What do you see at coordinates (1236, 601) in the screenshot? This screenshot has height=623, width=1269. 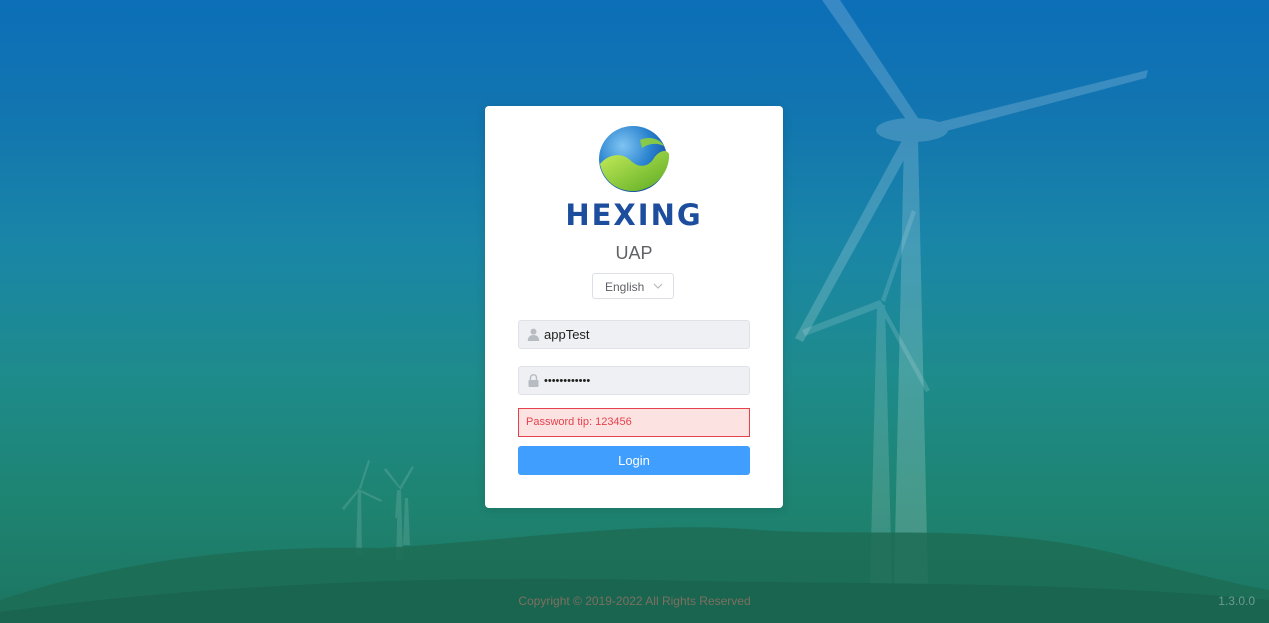 I see `version-label: 1.3.0.0` at bounding box center [1236, 601].